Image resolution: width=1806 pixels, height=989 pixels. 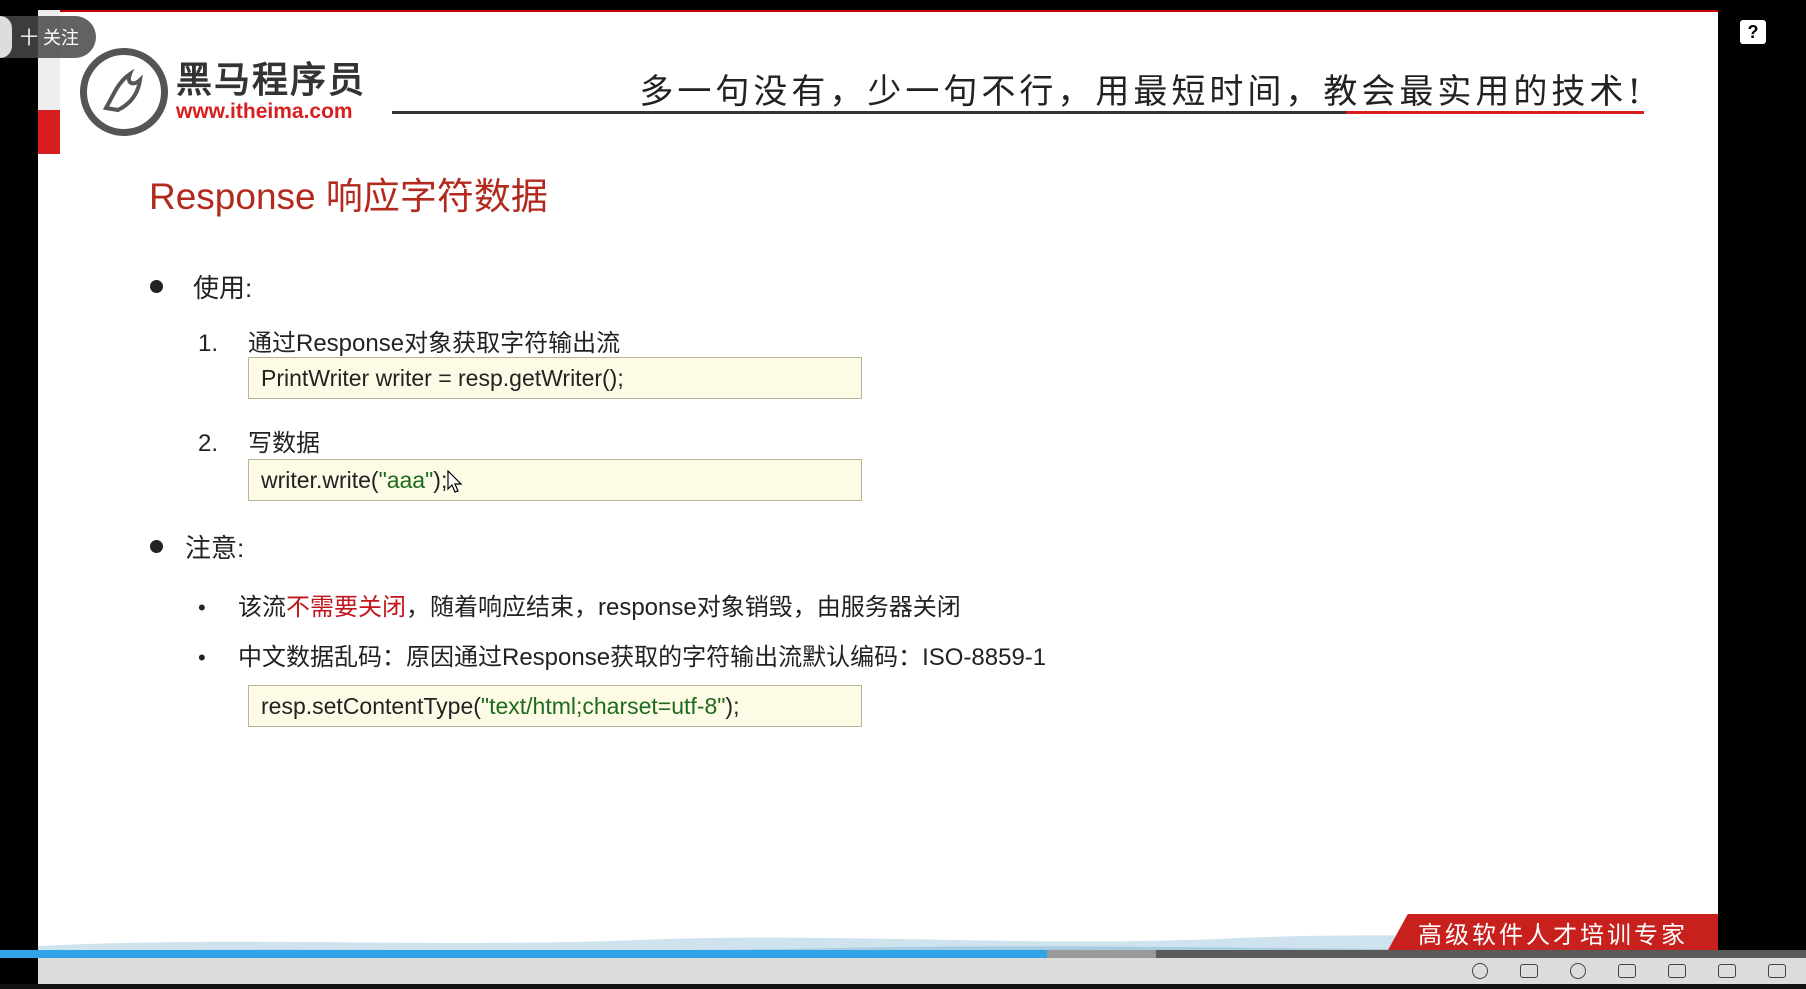 What do you see at coordinates (1627, 971) in the screenshot?
I see `normal-view-icon` at bounding box center [1627, 971].